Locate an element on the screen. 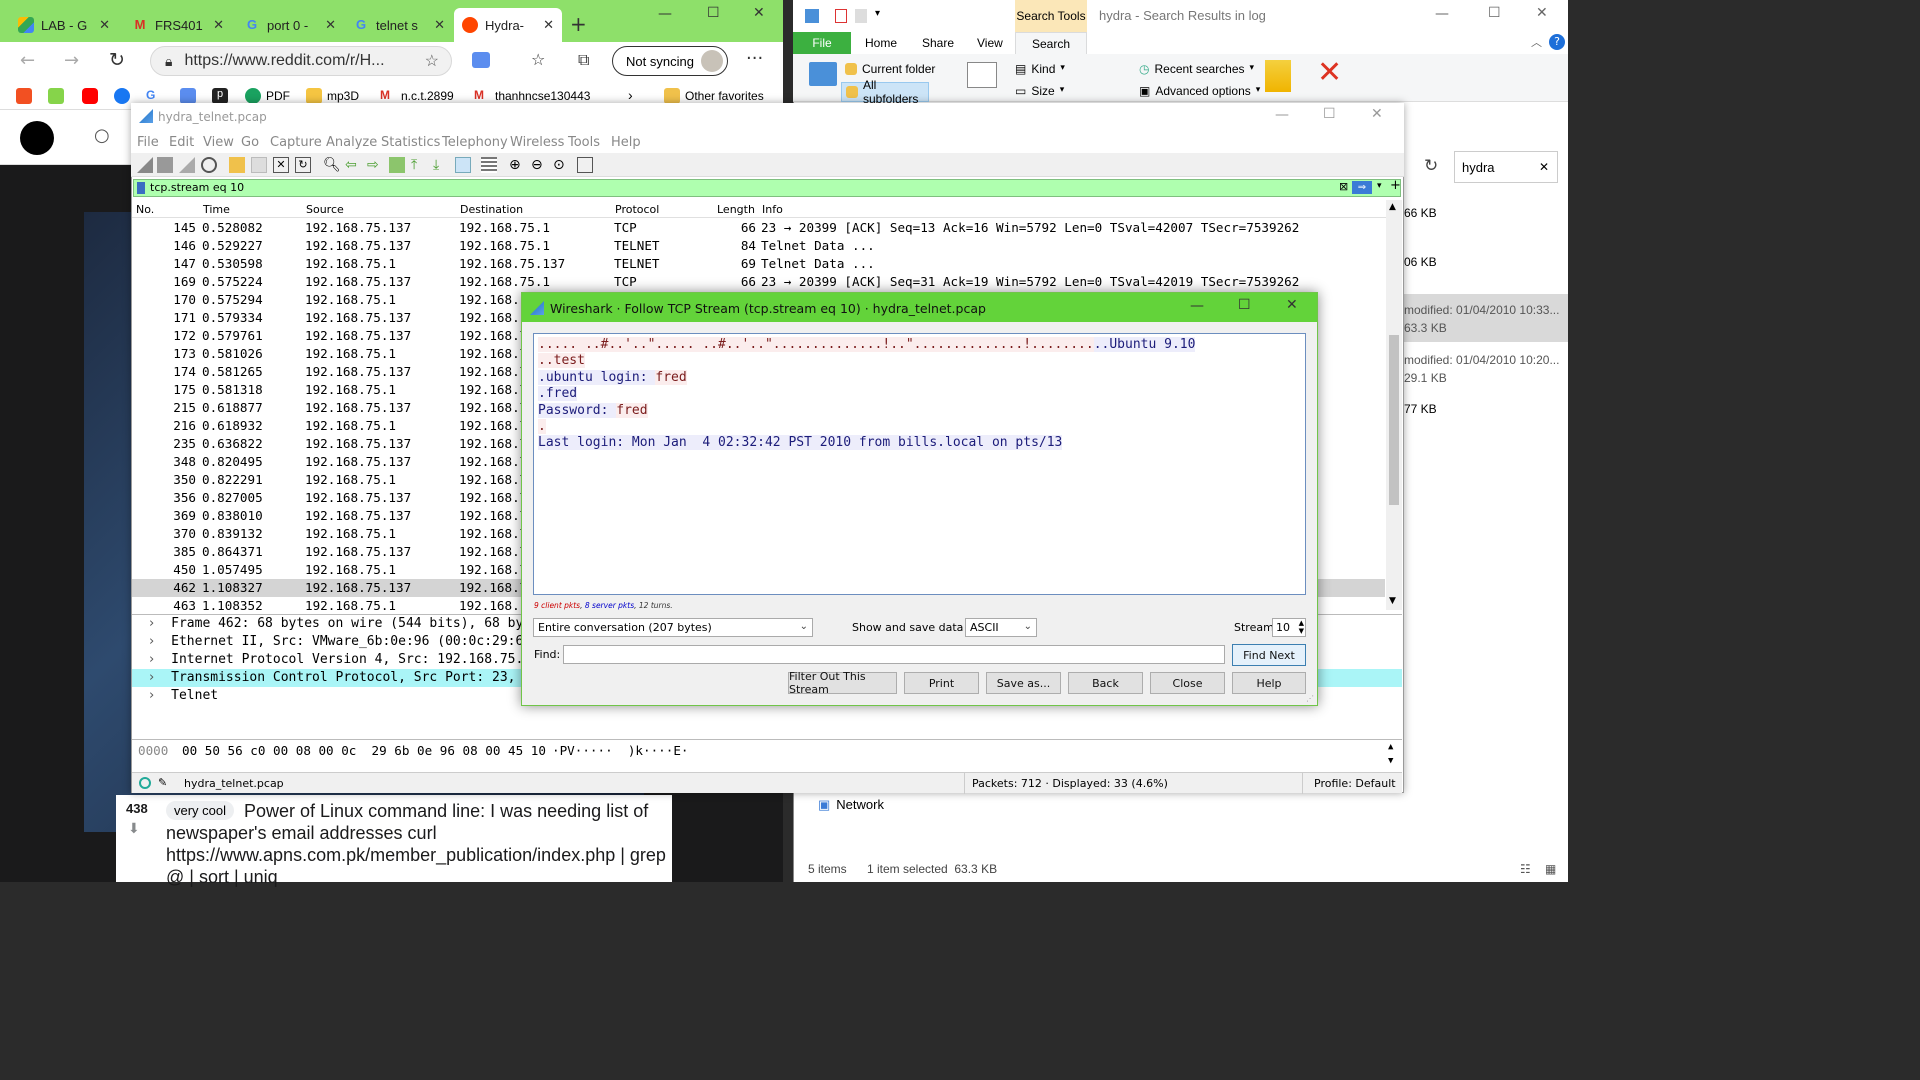  close-search-icon: ✕ is located at coordinates (1329, 73).